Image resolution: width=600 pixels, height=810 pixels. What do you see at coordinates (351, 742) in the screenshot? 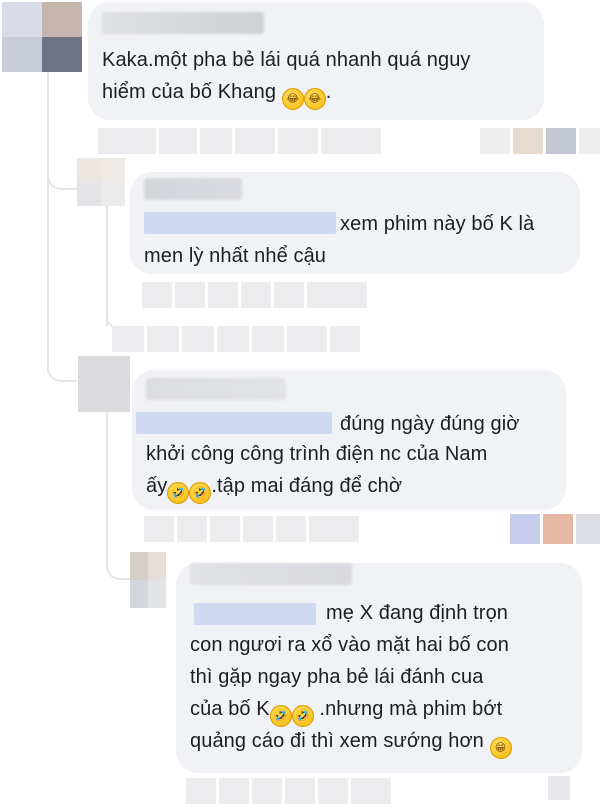
I see `comment-text: quảng cáo đi thì xem sướng hơn 😁` at bounding box center [351, 742].